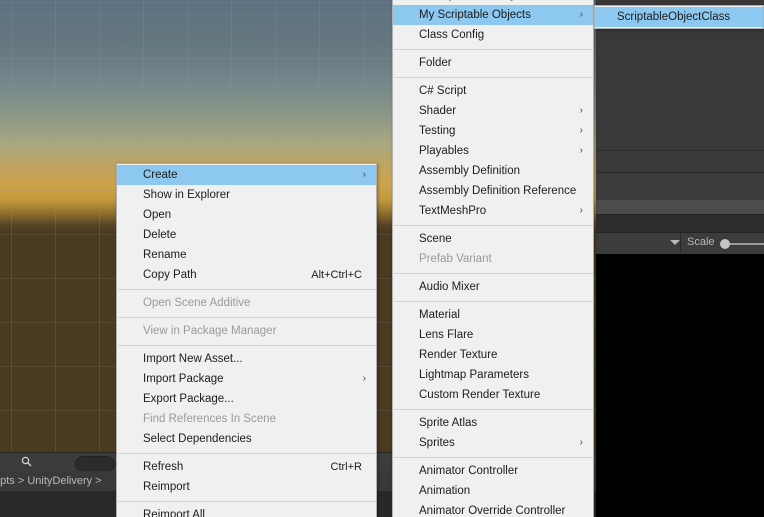 This screenshot has width=764, height=517. Describe the element at coordinates (437, 443) in the screenshot. I see `menu-item-label: Sprites` at that location.